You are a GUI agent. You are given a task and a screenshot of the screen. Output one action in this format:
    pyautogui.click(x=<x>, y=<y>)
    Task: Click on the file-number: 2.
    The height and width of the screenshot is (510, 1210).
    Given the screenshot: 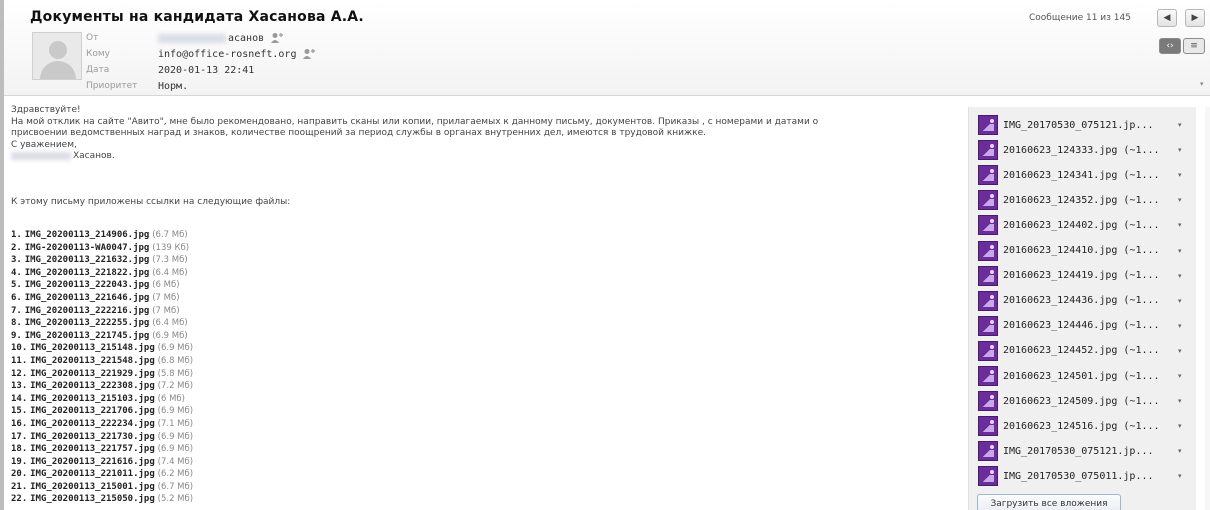 What is the action you would take?
    pyautogui.click(x=16, y=247)
    